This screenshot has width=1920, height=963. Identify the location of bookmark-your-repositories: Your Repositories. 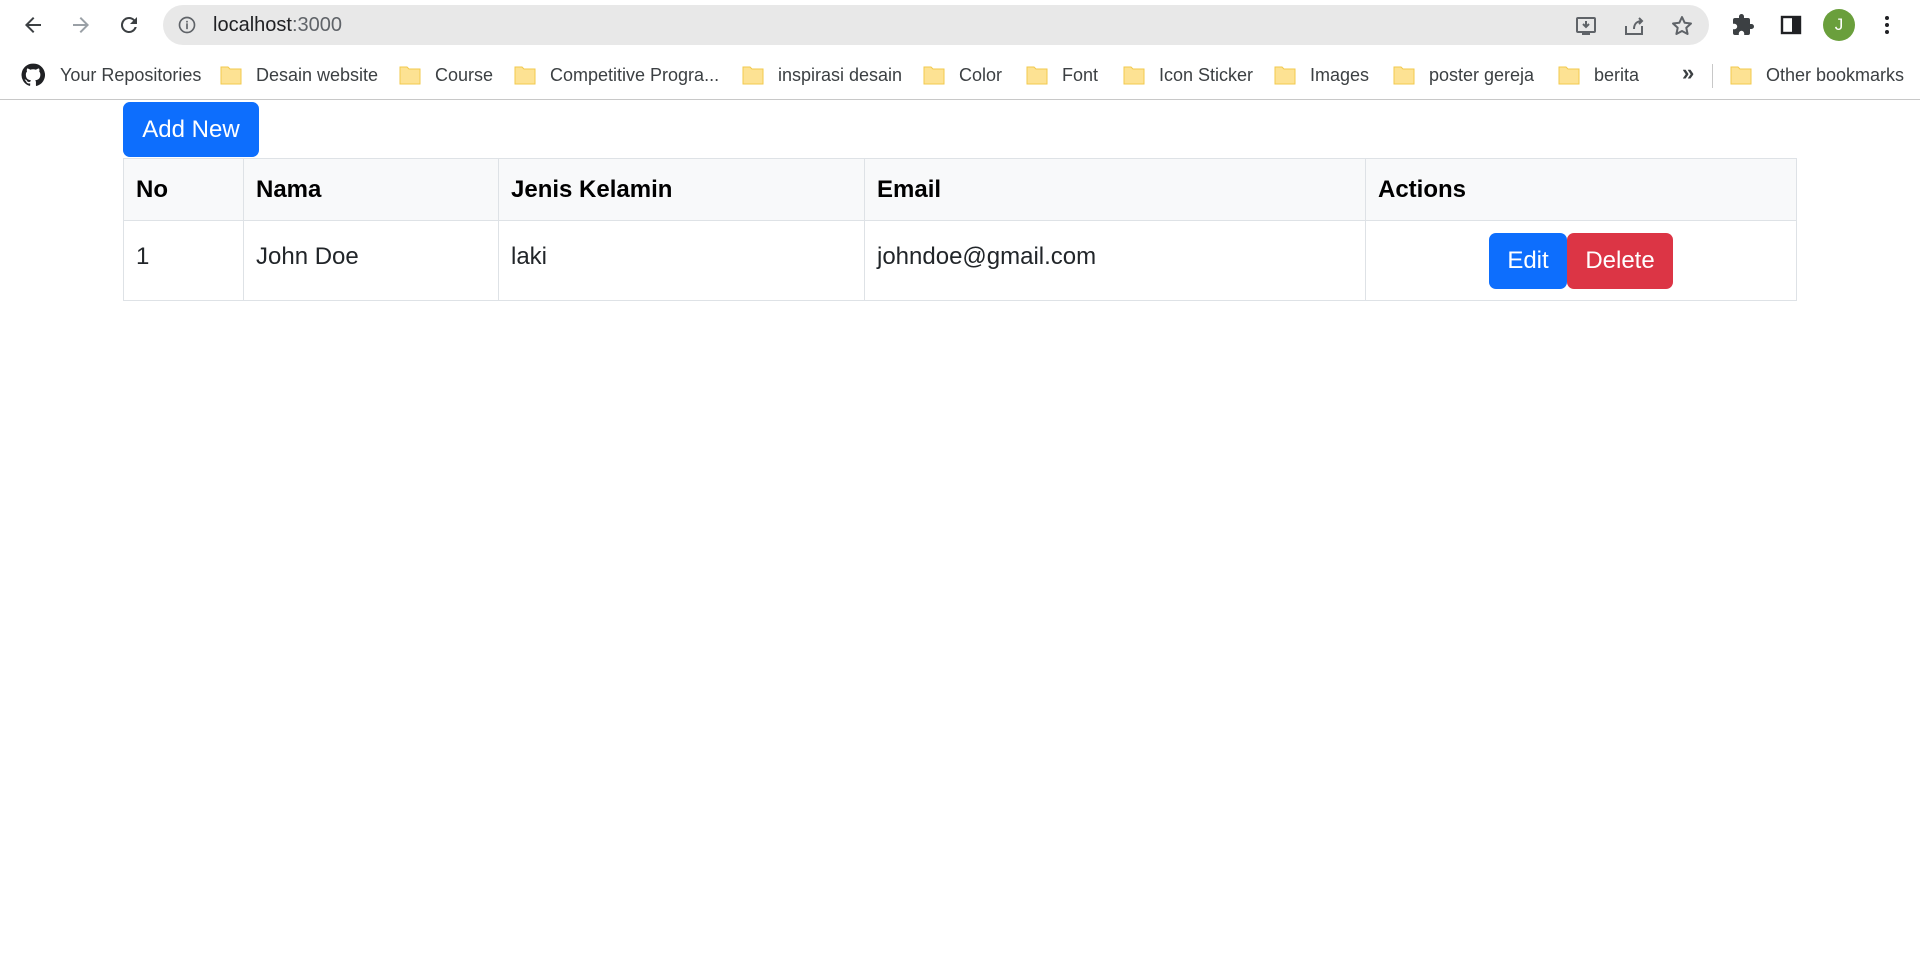
(110, 75).